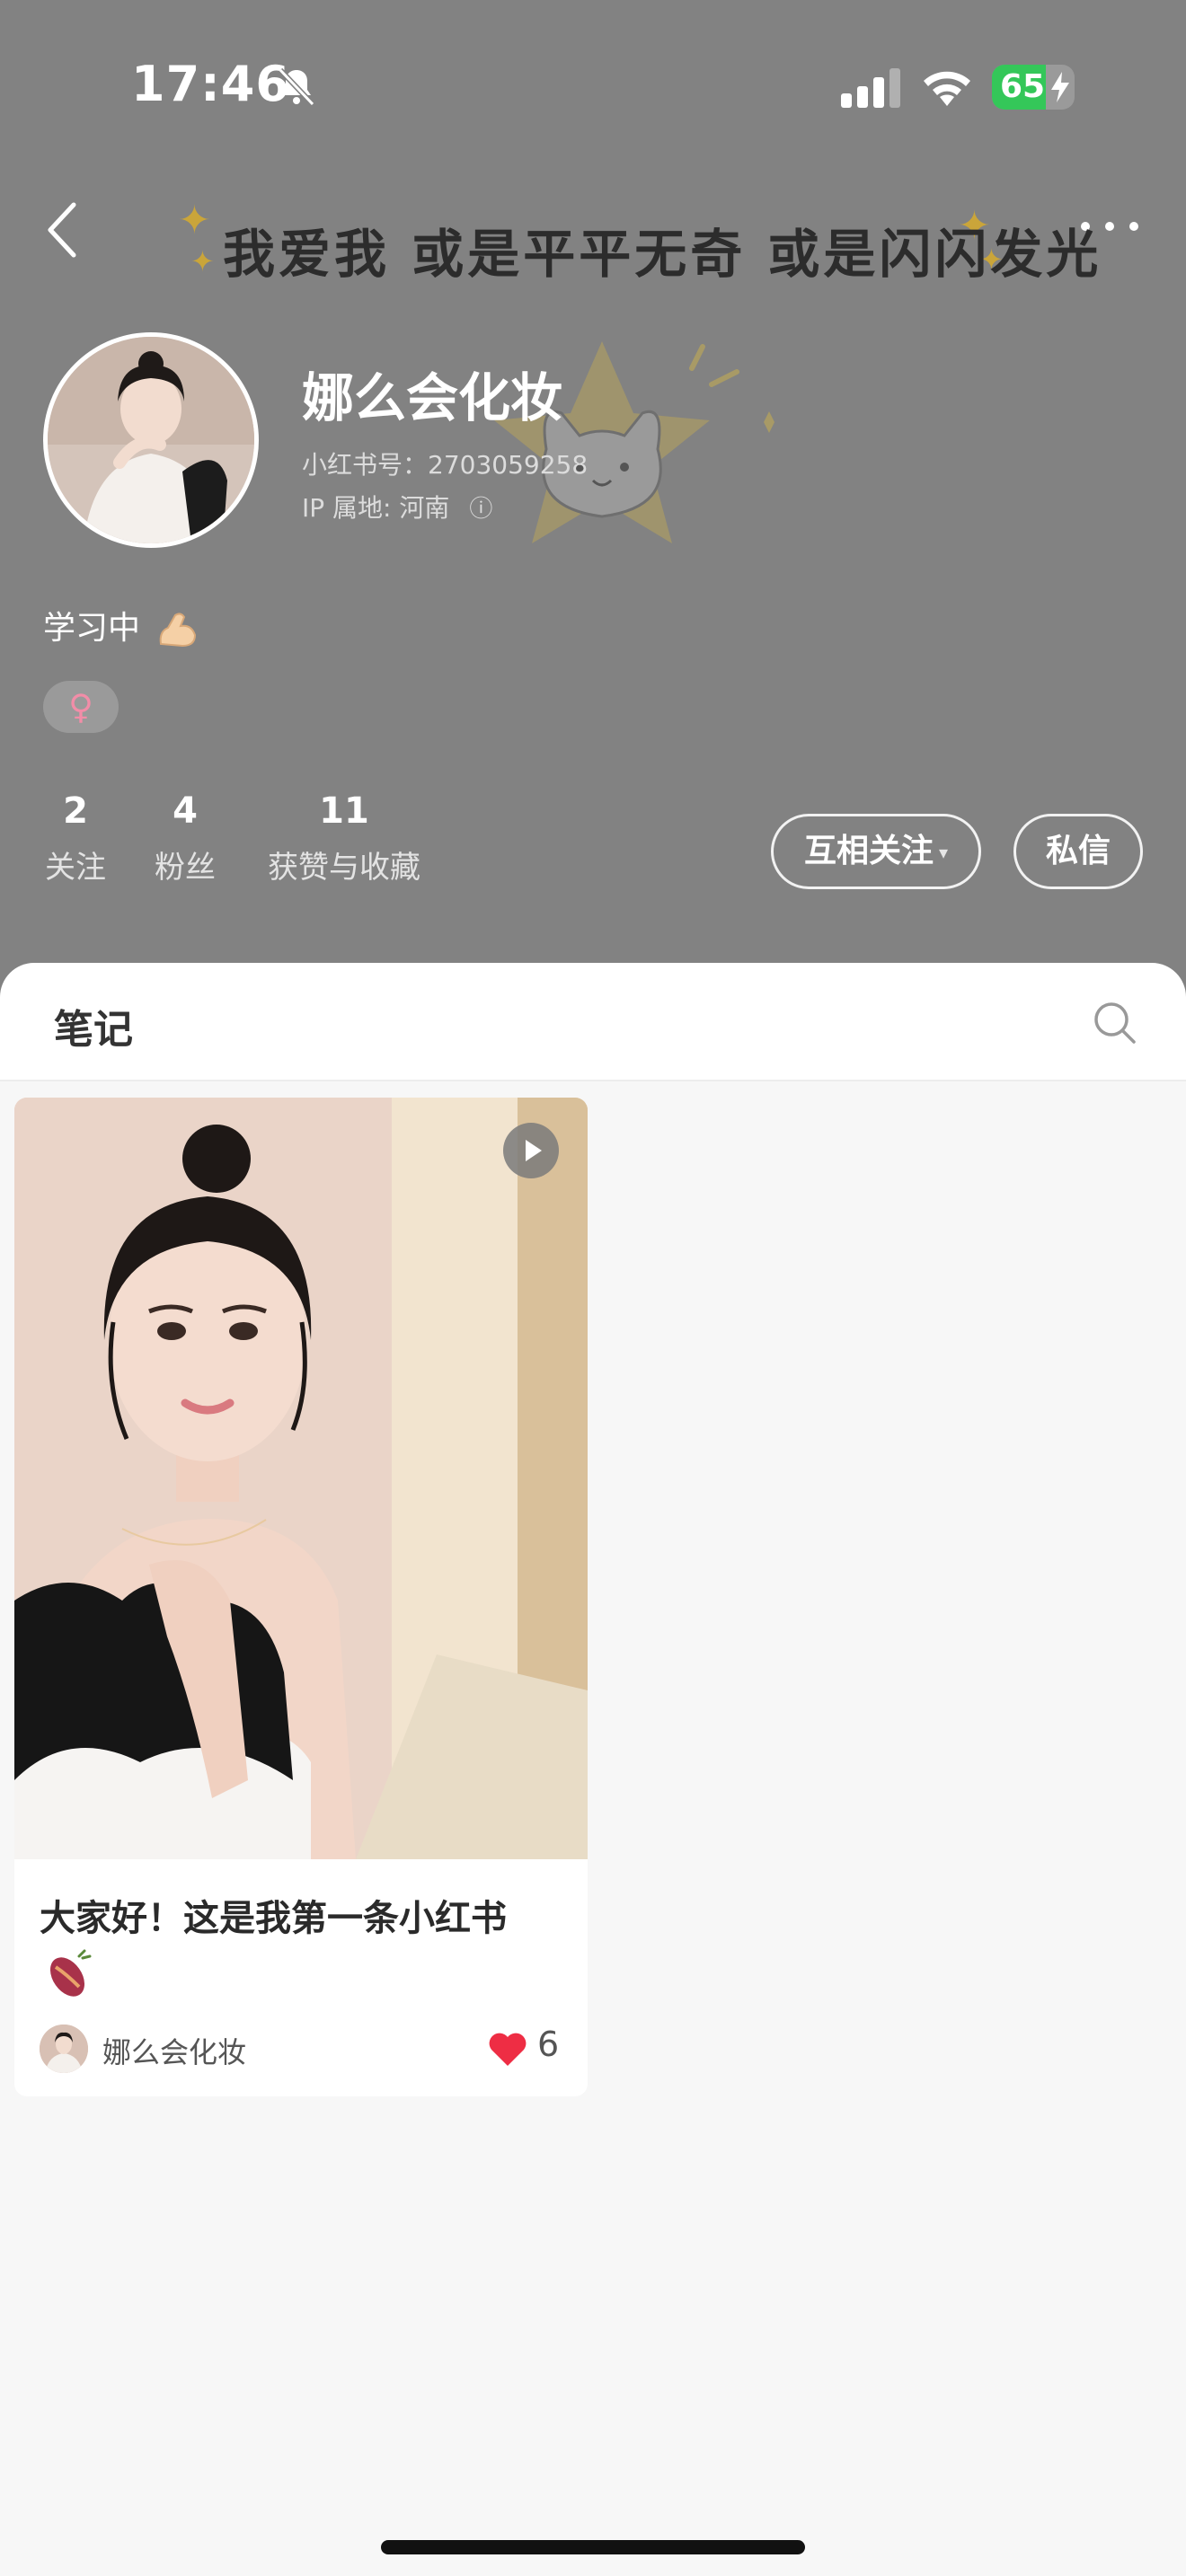 This screenshot has width=1186, height=2576. I want to click on notes-tab-bar: 笔记, so click(593, 1022).